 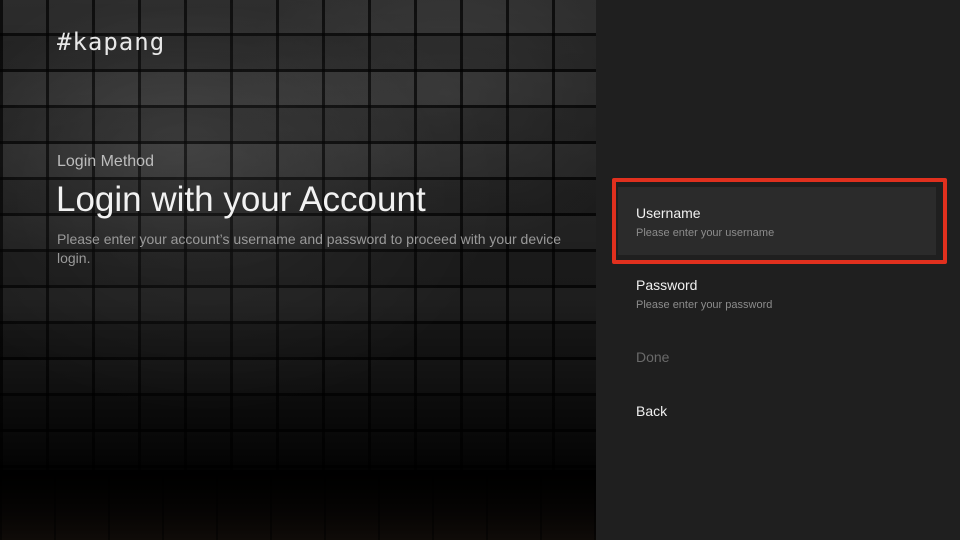 What do you see at coordinates (777, 411) in the screenshot?
I see `back-button: Back` at bounding box center [777, 411].